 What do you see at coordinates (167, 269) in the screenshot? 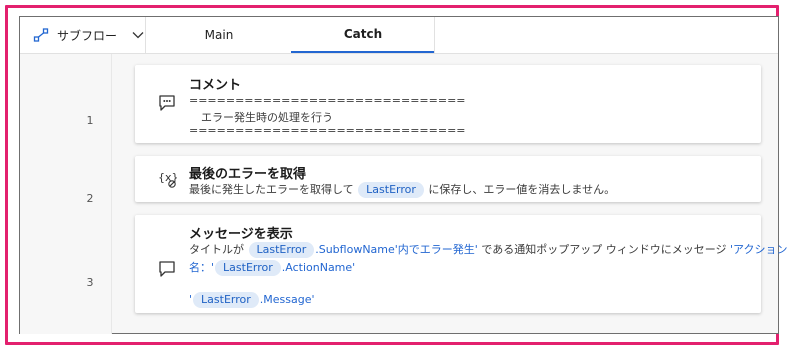
I see `message-icon` at bounding box center [167, 269].